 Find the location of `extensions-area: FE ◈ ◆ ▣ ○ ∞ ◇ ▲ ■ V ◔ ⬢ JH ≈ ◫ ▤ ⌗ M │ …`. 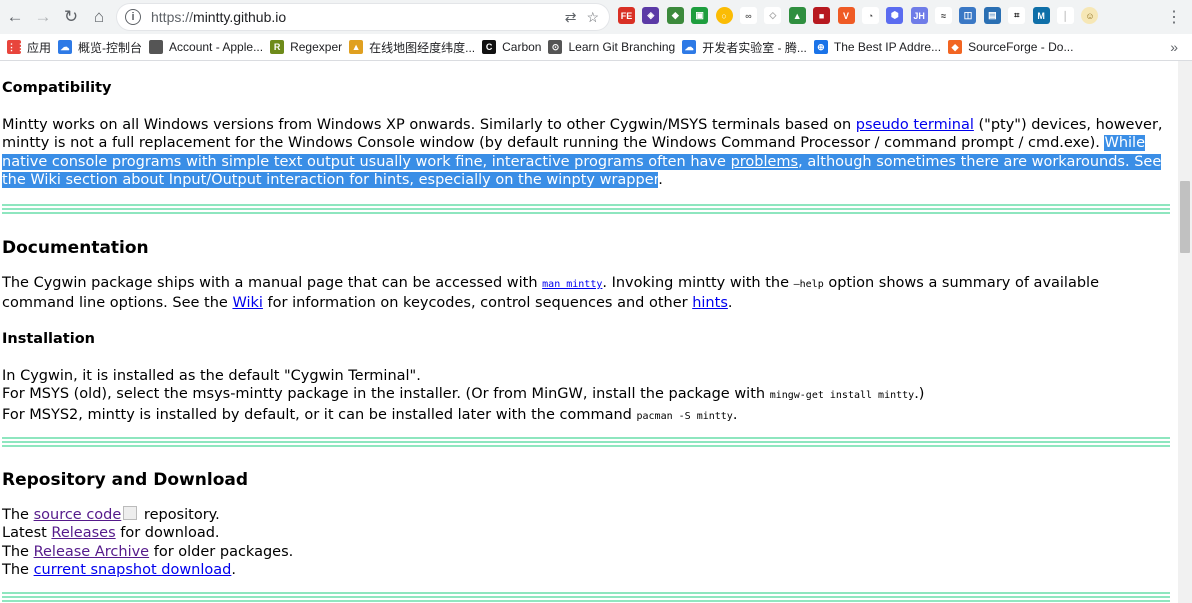

extensions-area: FE ◈ ◆ ▣ ○ ∞ ◇ ▲ ■ V ◔ ⬢ JH ≈ ◫ ▤ ⌗ M │ … is located at coordinates (862, 15).